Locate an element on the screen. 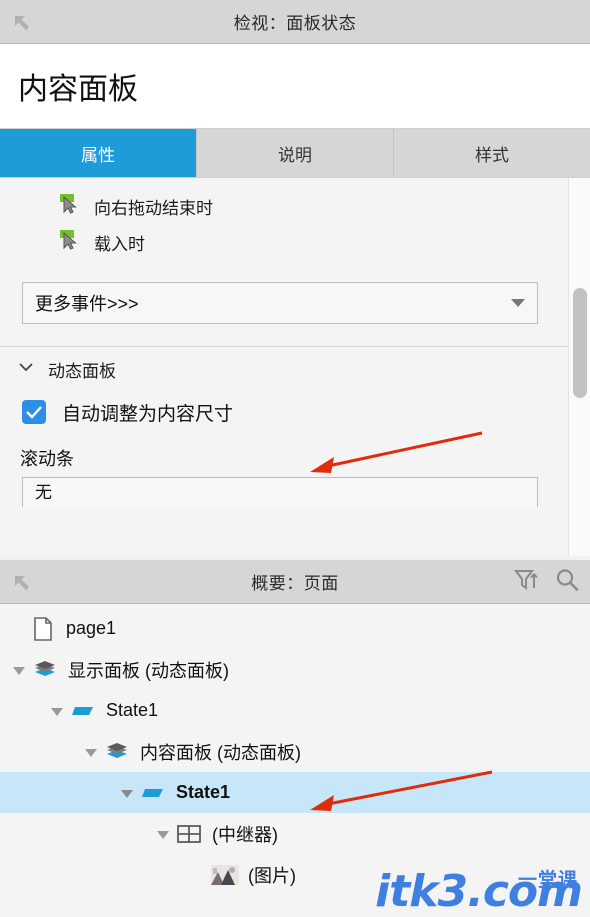 The image size is (590, 917). tree-row: State1 is located at coordinates (295, 710).